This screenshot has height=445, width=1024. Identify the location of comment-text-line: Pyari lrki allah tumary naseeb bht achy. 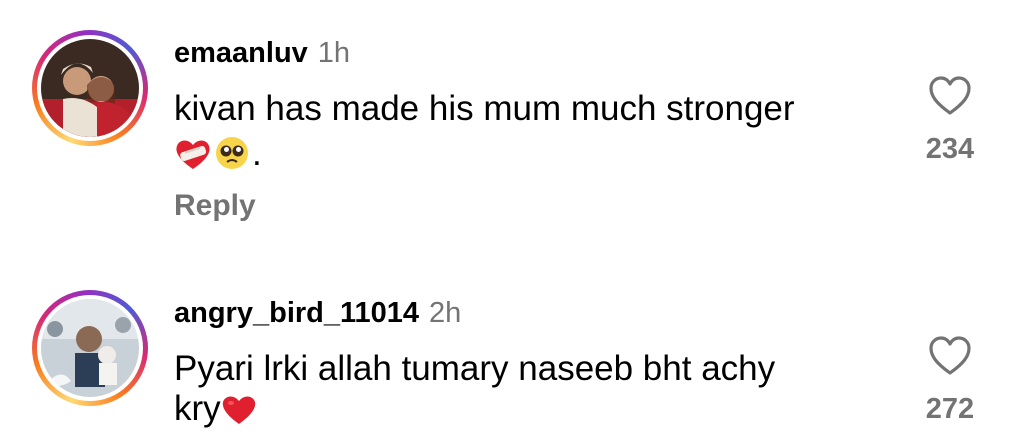
(475, 368).